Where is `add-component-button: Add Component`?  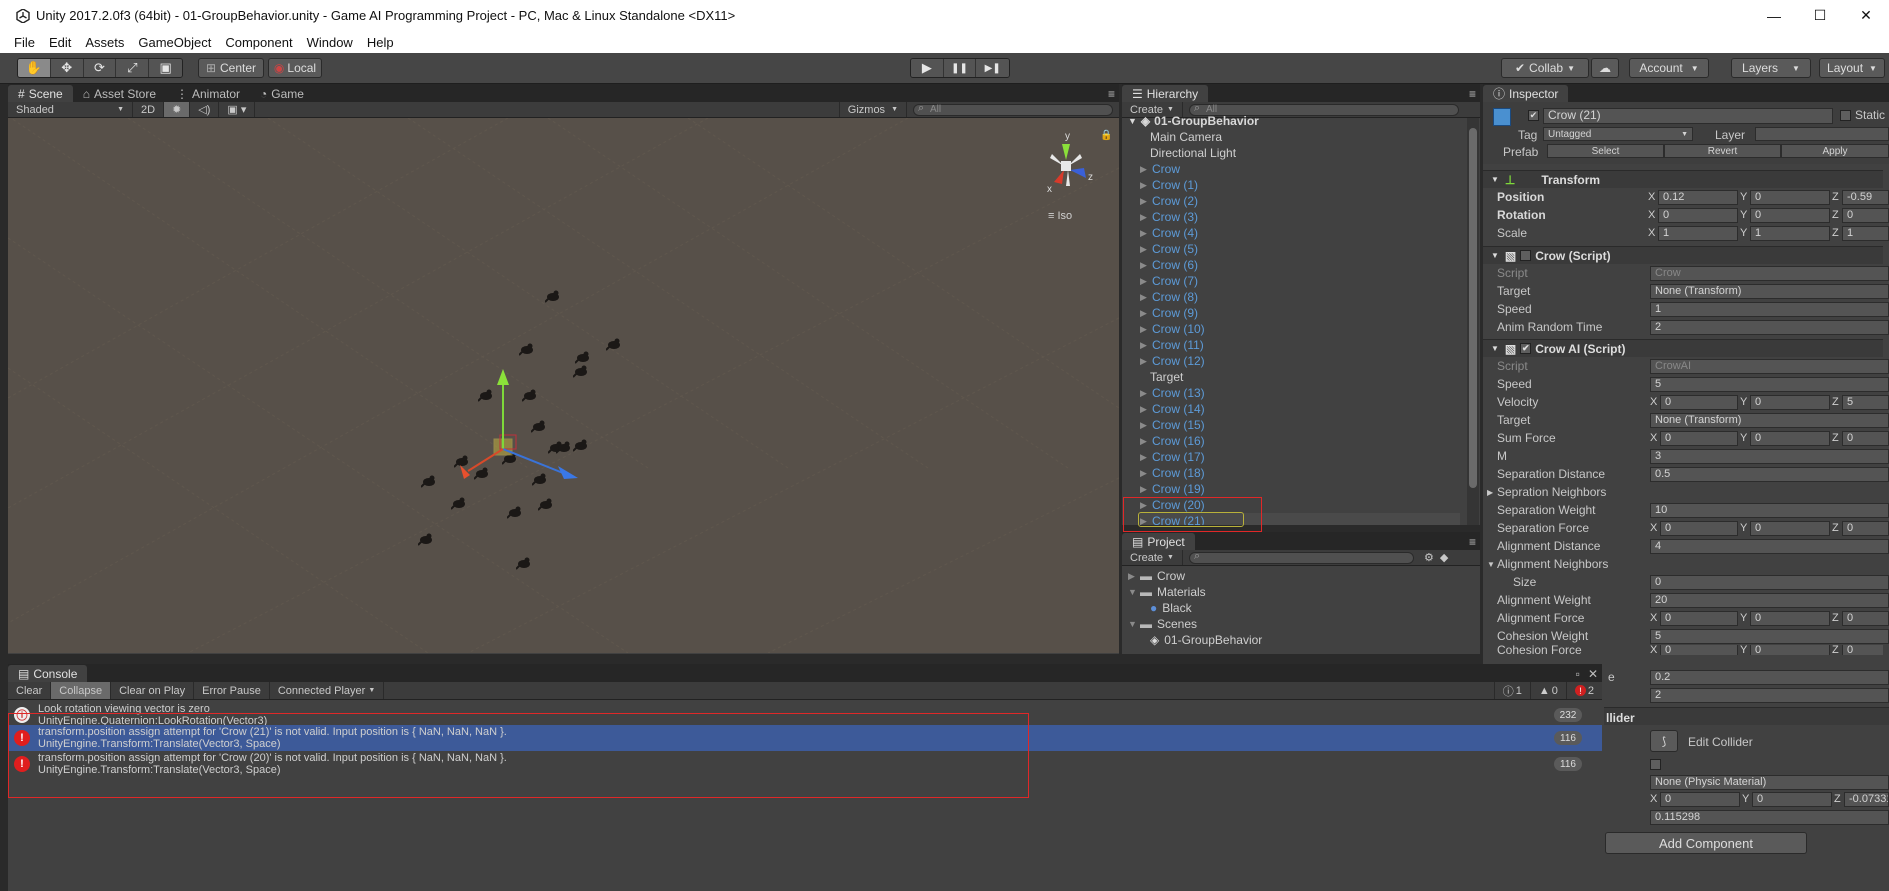 add-component-button: Add Component is located at coordinates (1706, 843).